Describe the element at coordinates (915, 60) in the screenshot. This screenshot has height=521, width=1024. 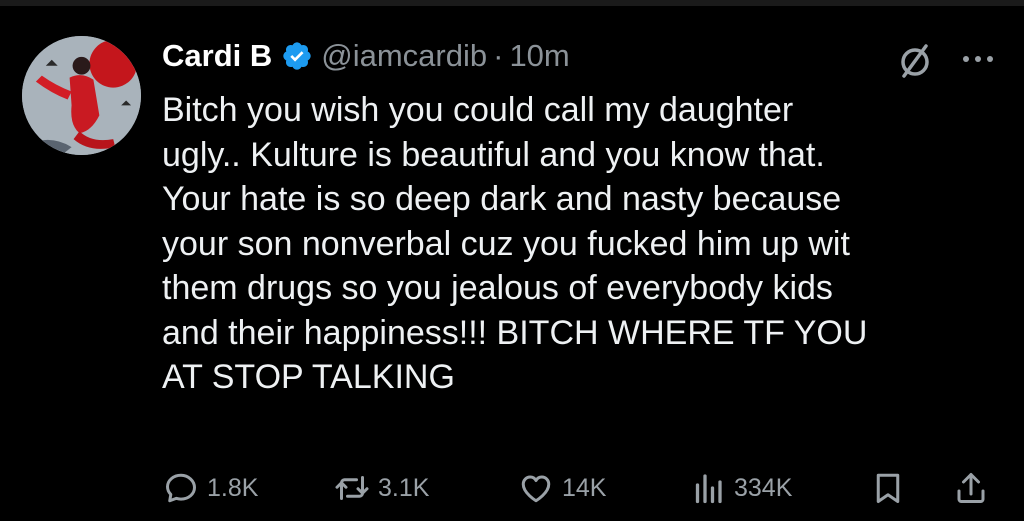
I see `grok-icon` at that location.